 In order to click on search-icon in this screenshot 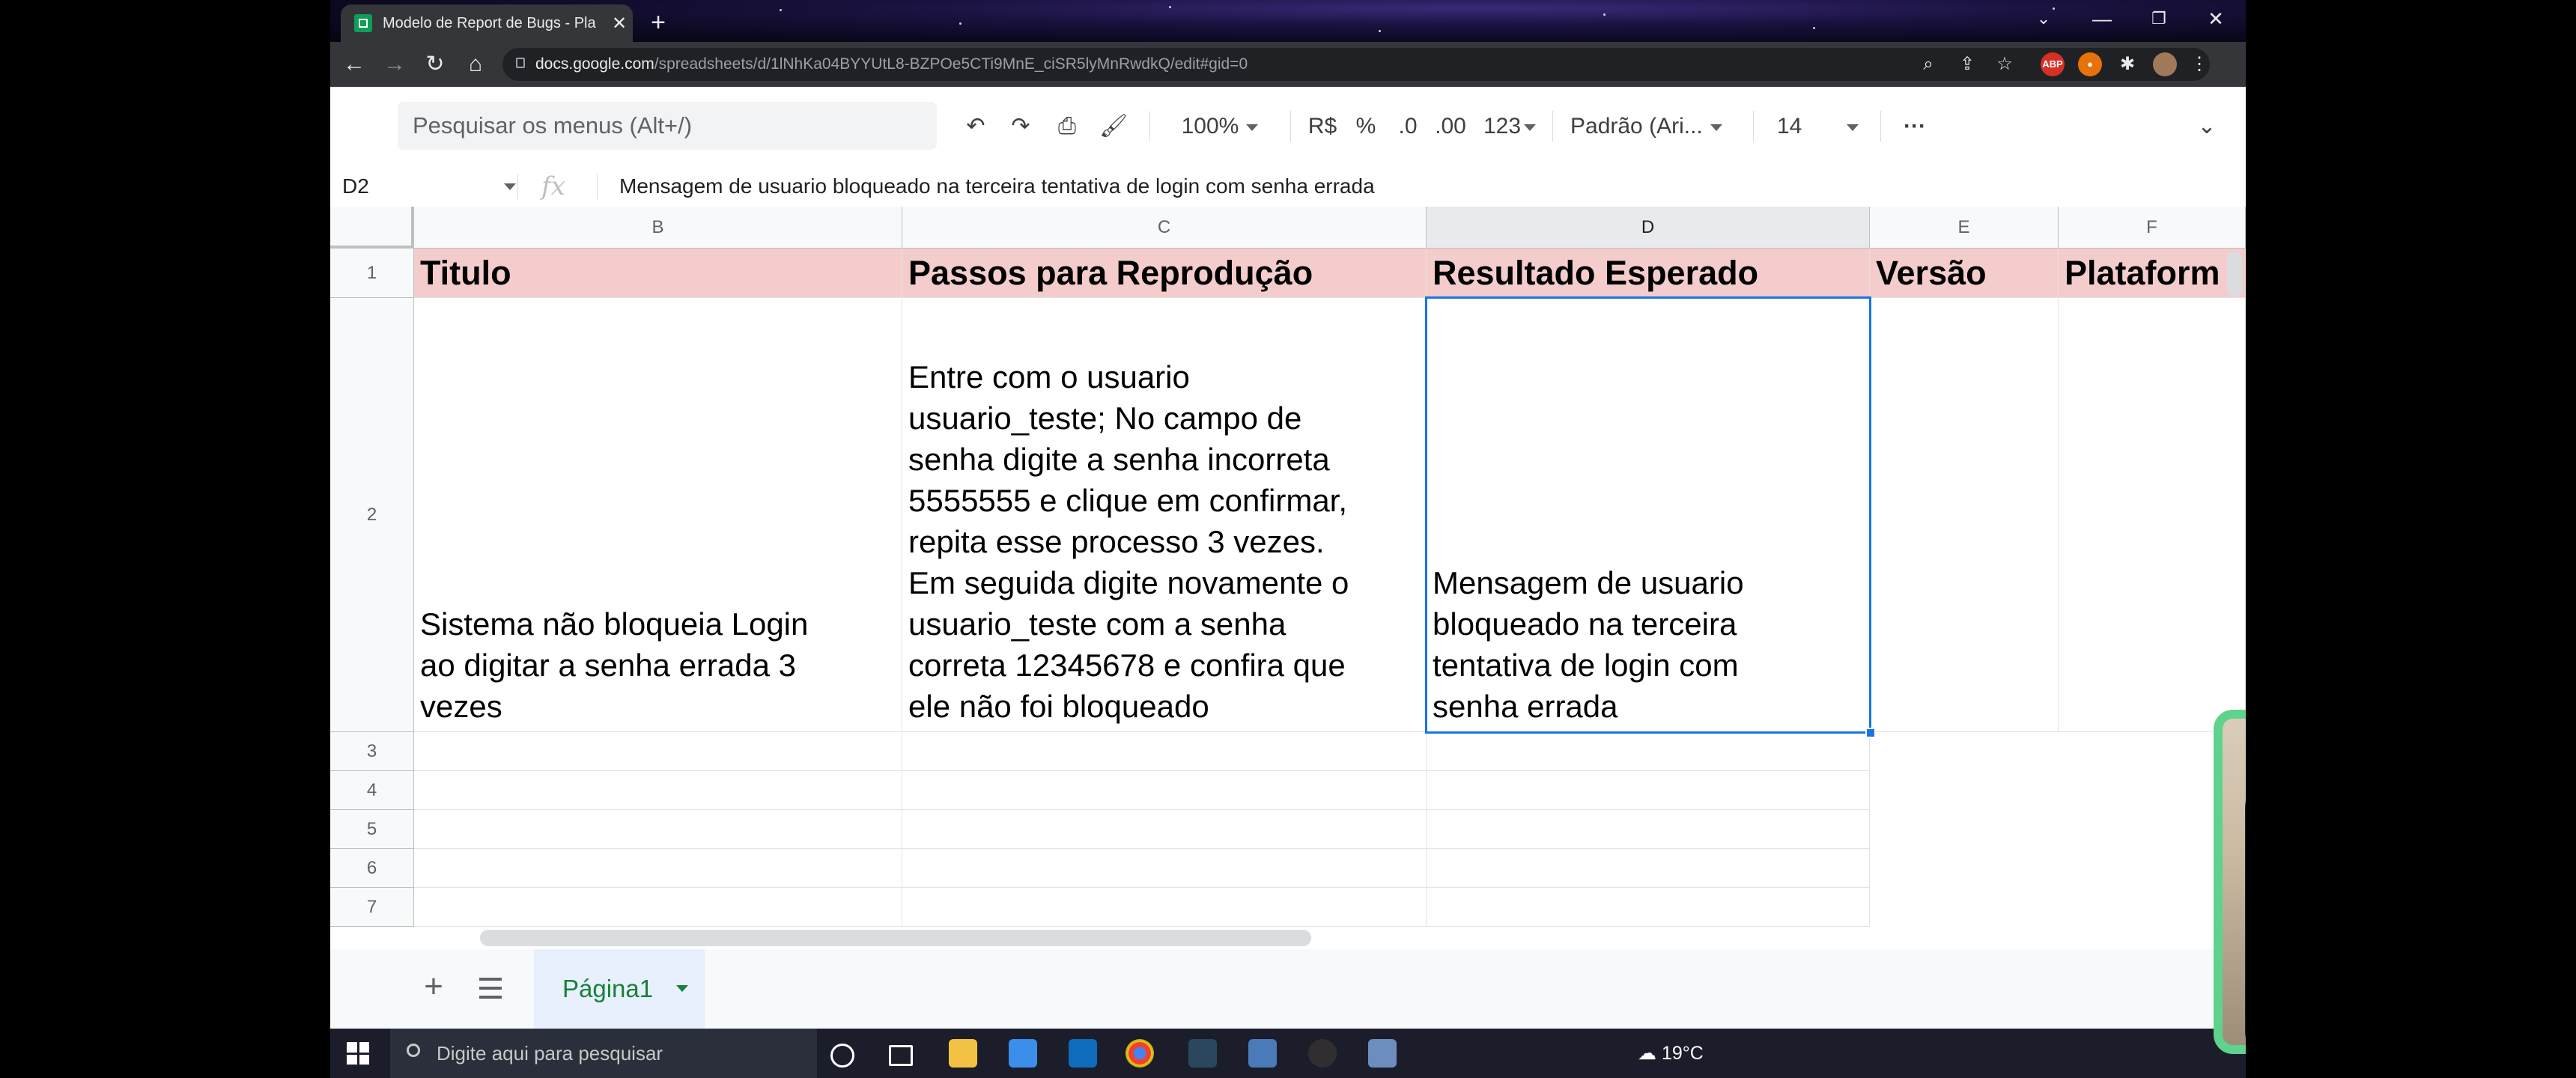, I will do `click(413, 1050)`.